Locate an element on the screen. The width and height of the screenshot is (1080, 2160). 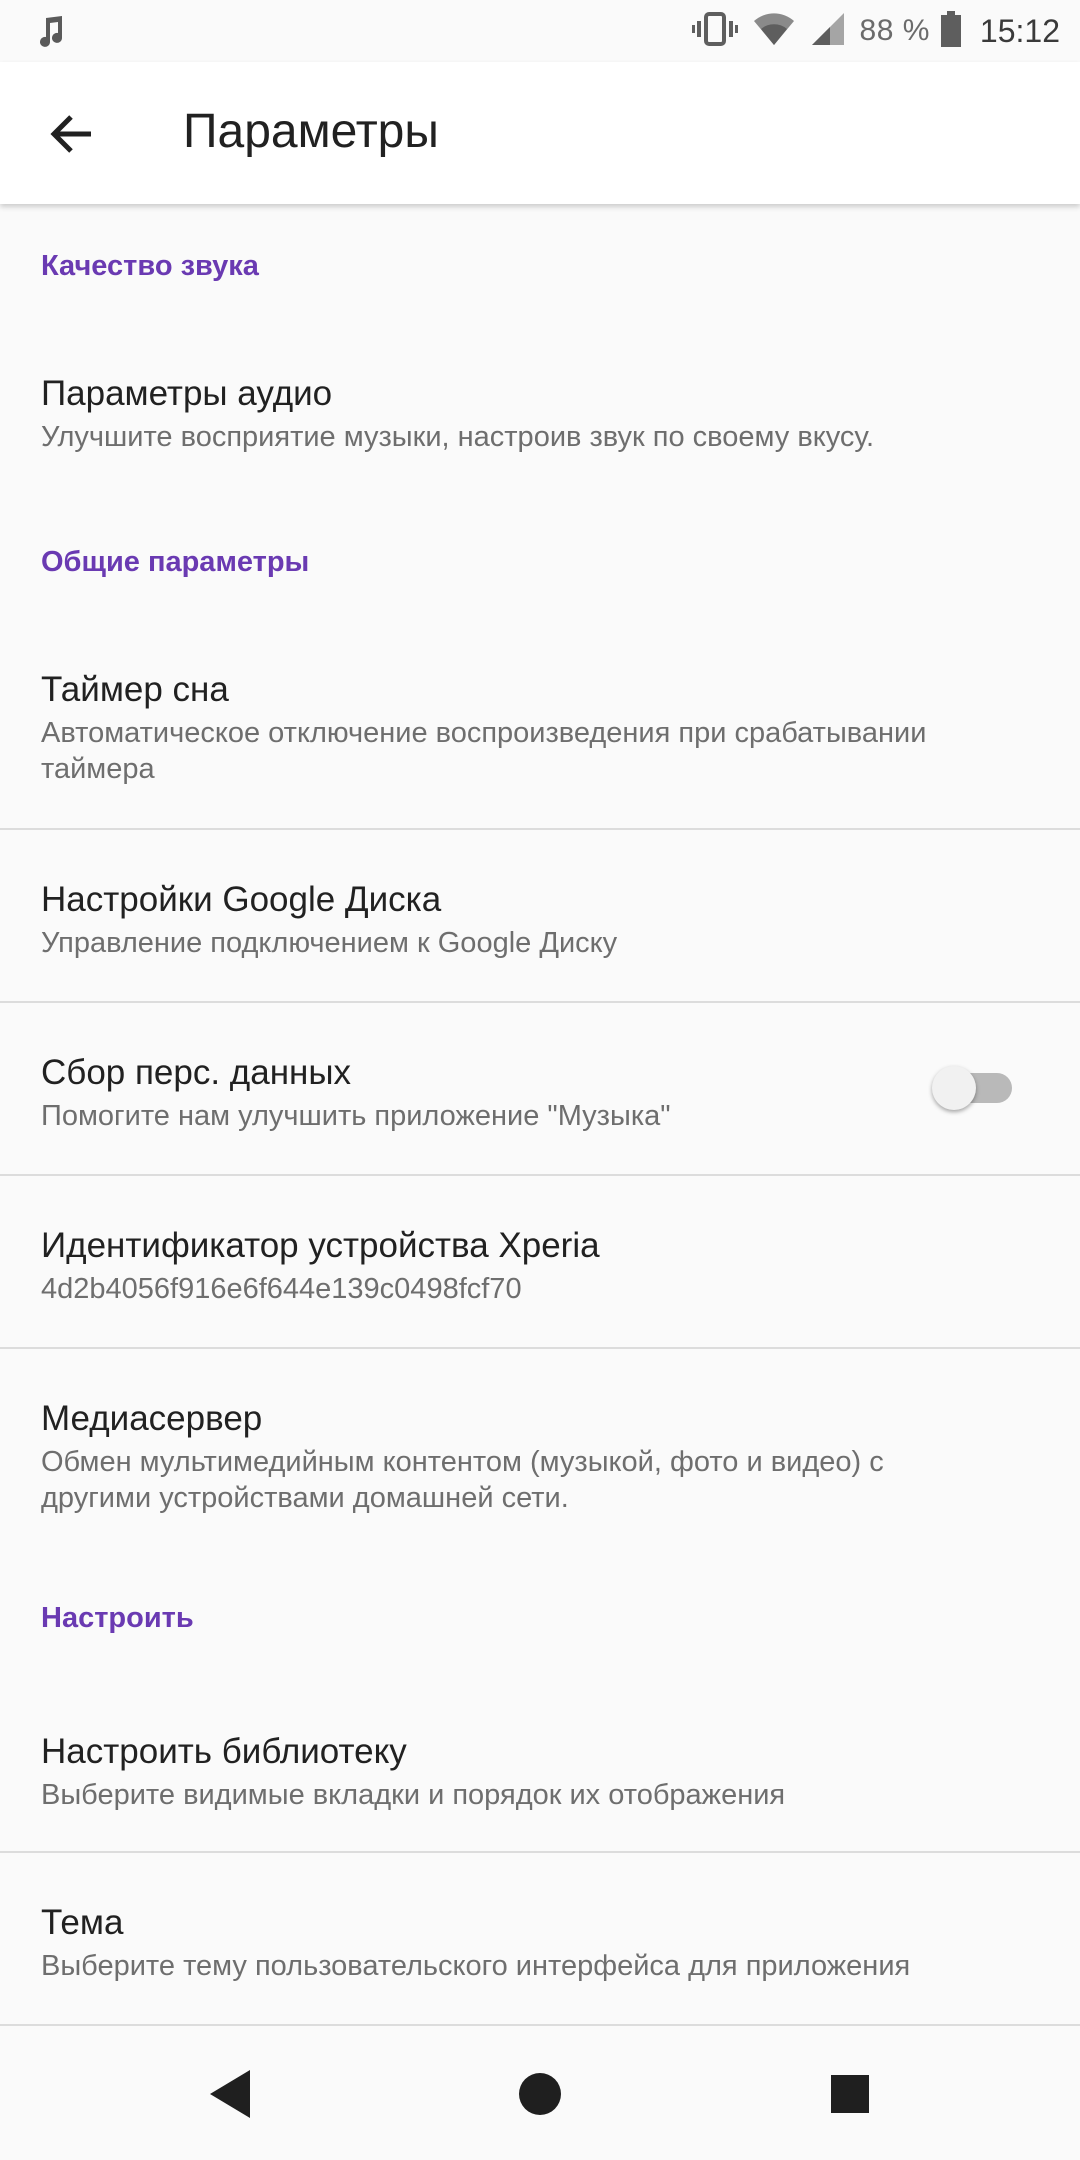
back-button is located at coordinates (72, 134).